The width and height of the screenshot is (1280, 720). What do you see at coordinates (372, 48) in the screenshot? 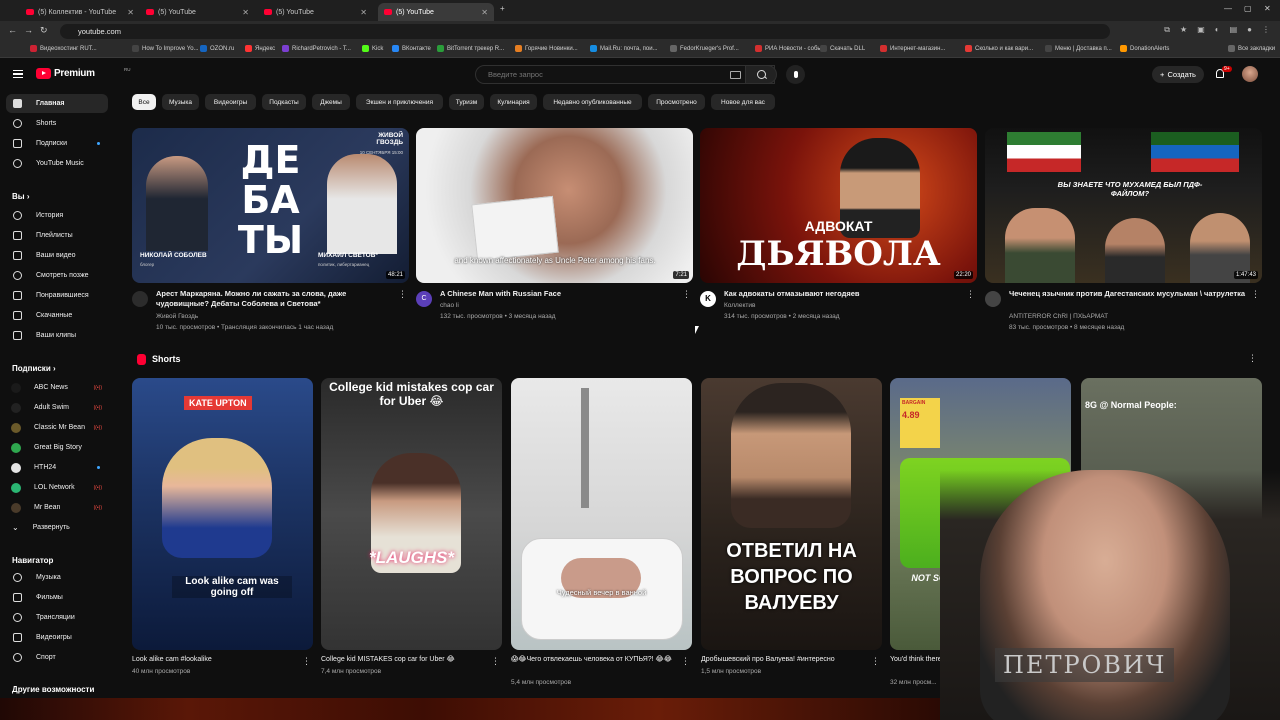
I see `bookmark-item: Kick` at bounding box center [372, 48].